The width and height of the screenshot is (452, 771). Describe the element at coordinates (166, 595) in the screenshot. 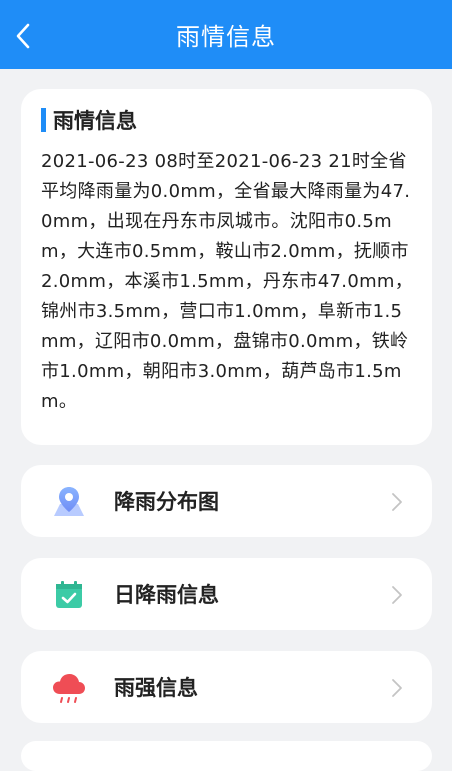

I see `menu-item-label: 日降雨信息` at that location.